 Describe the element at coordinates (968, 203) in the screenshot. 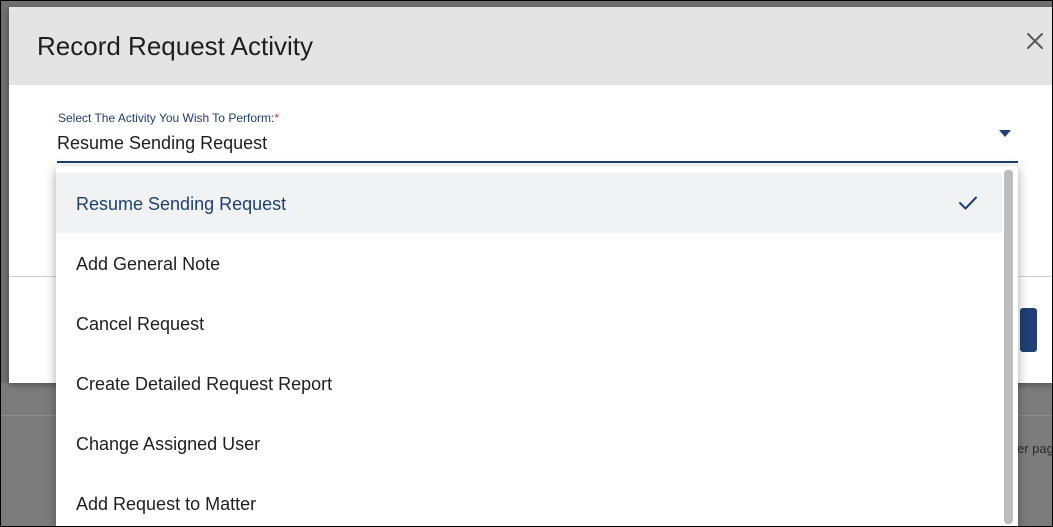

I see `check-icon` at that location.